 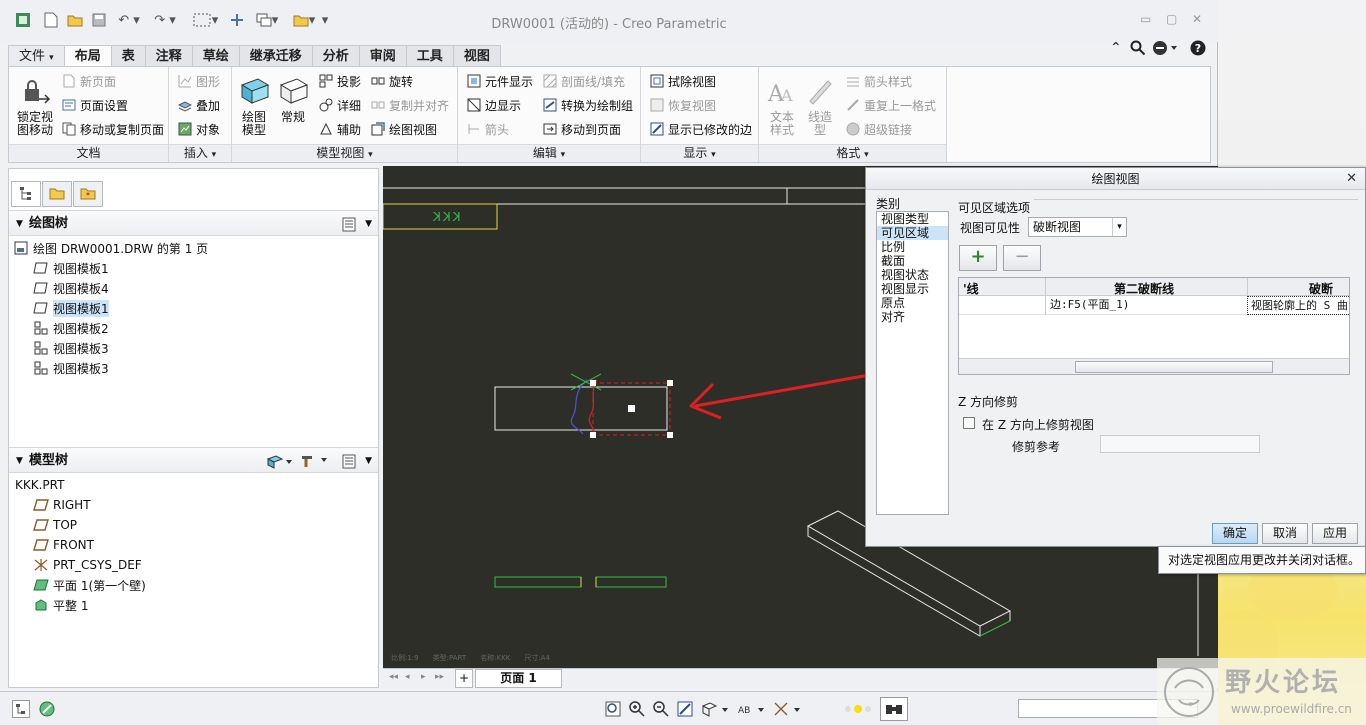 What do you see at coordinates (852, 153) in the screenshot?
I see `group-format-label: 格式 ▾` at bounding box center [852, 153].